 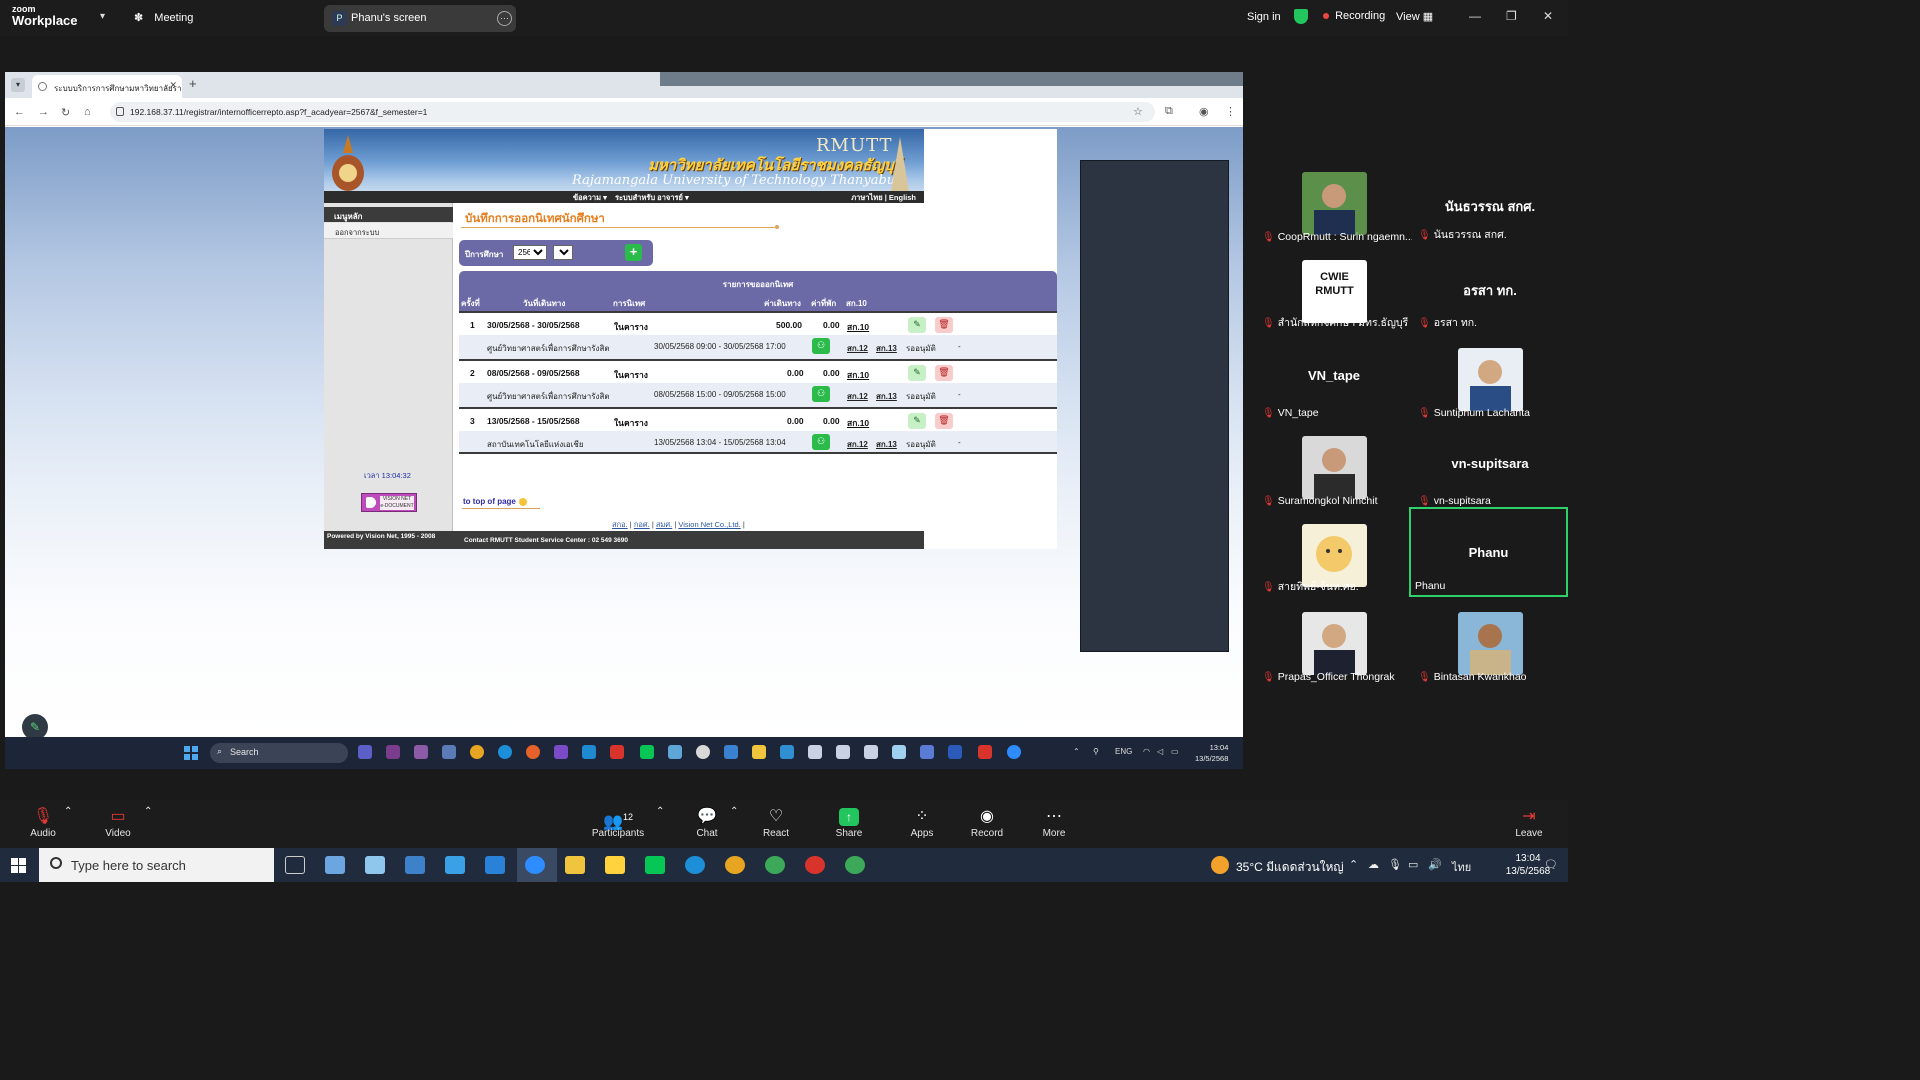 I want to click on browser-tab: ระบบบริการการศึกษามหาวิทยาลัยรา ✕, so click(x=107, y=86).